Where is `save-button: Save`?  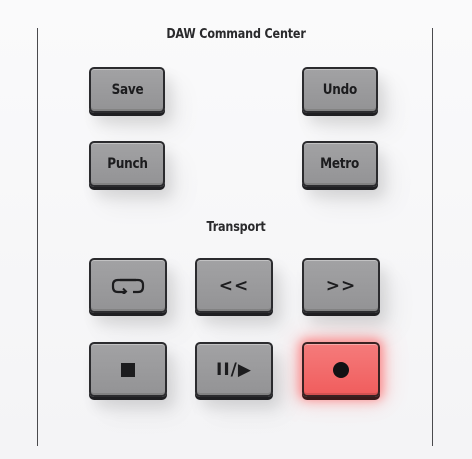
save-button: Save is located at coordinates (127, 90).